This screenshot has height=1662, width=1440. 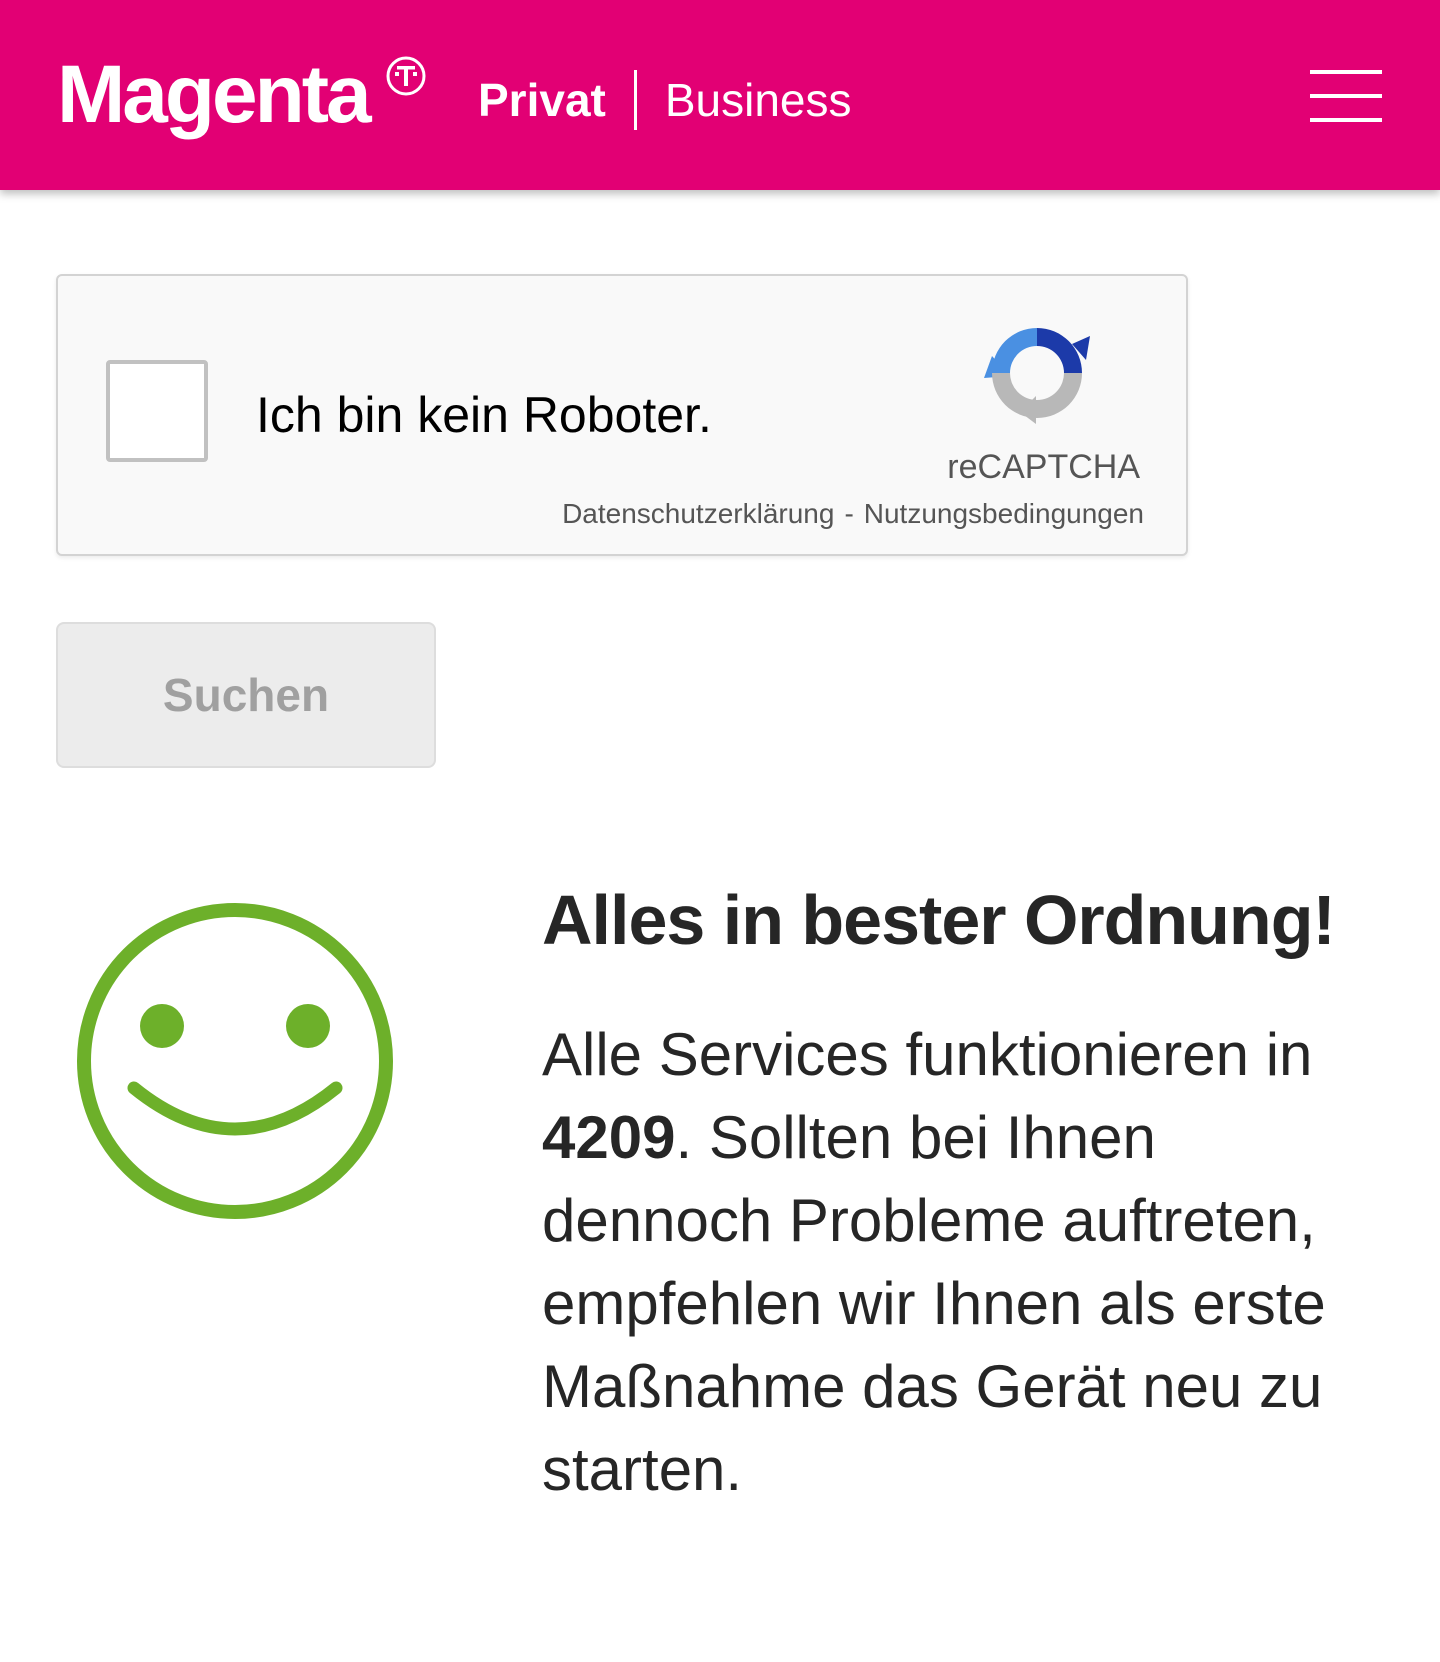 What do you see at coordinates (698, 513) in the screenshot?
I see `privacy-link: Datenschutzerklärung` at bounding box center [698, 513].